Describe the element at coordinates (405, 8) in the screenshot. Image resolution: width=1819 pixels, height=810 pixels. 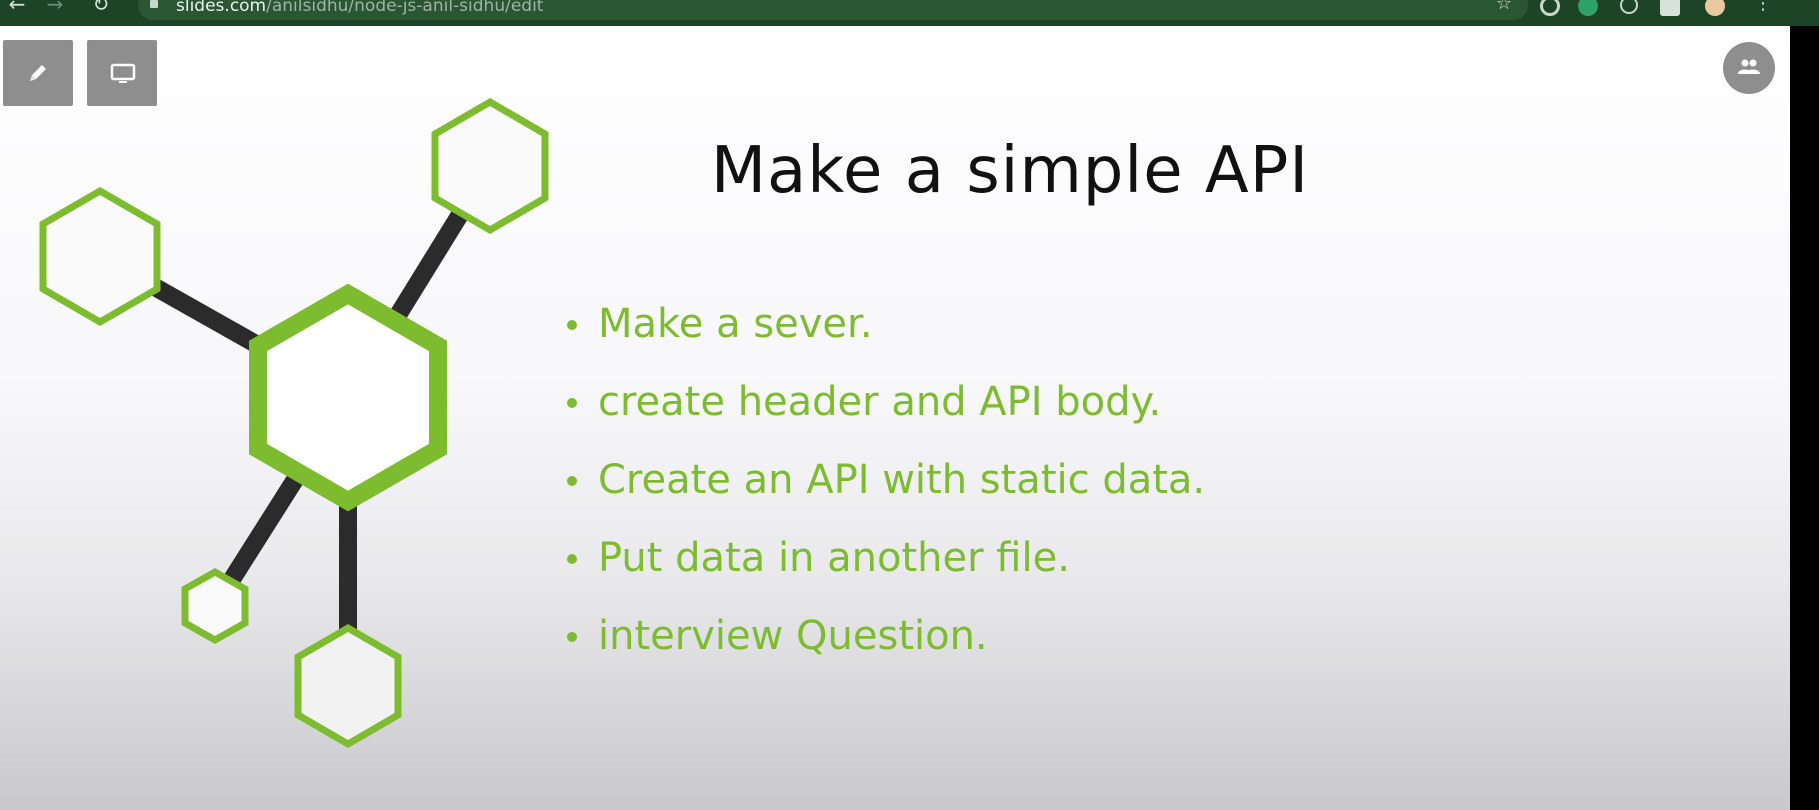
I see `url-path: /anilsidhu/node-js-anil-sidhu/edit` at that location.